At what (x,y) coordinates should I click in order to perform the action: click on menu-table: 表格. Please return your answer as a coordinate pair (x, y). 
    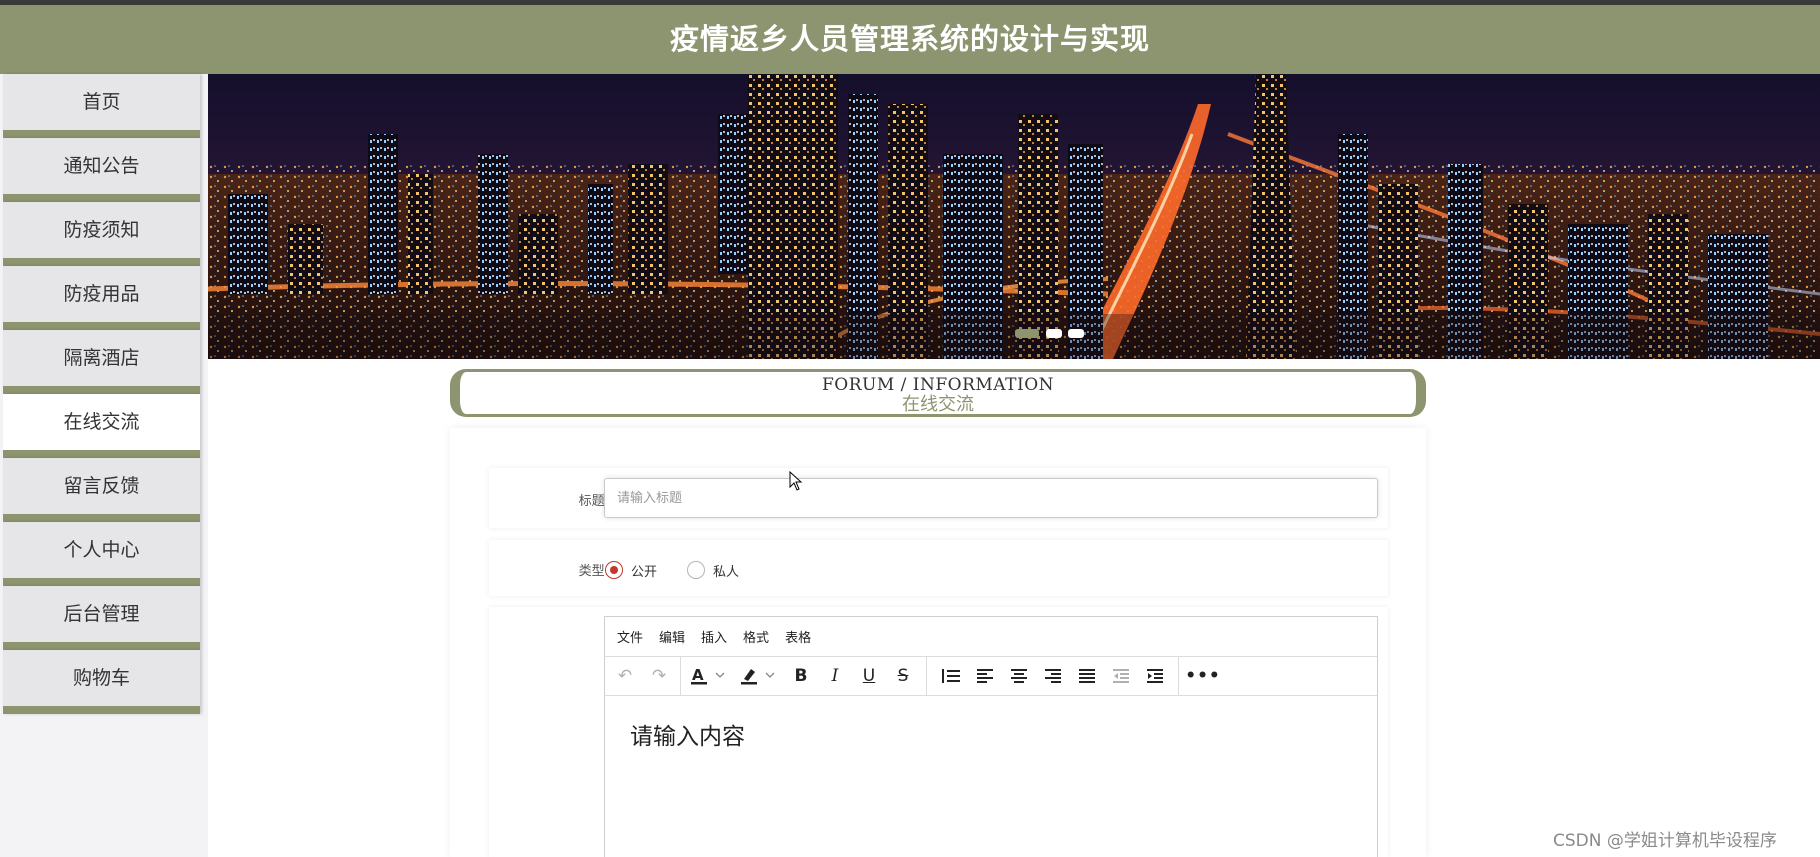
    Looking at the image, I should click on (798, 636).